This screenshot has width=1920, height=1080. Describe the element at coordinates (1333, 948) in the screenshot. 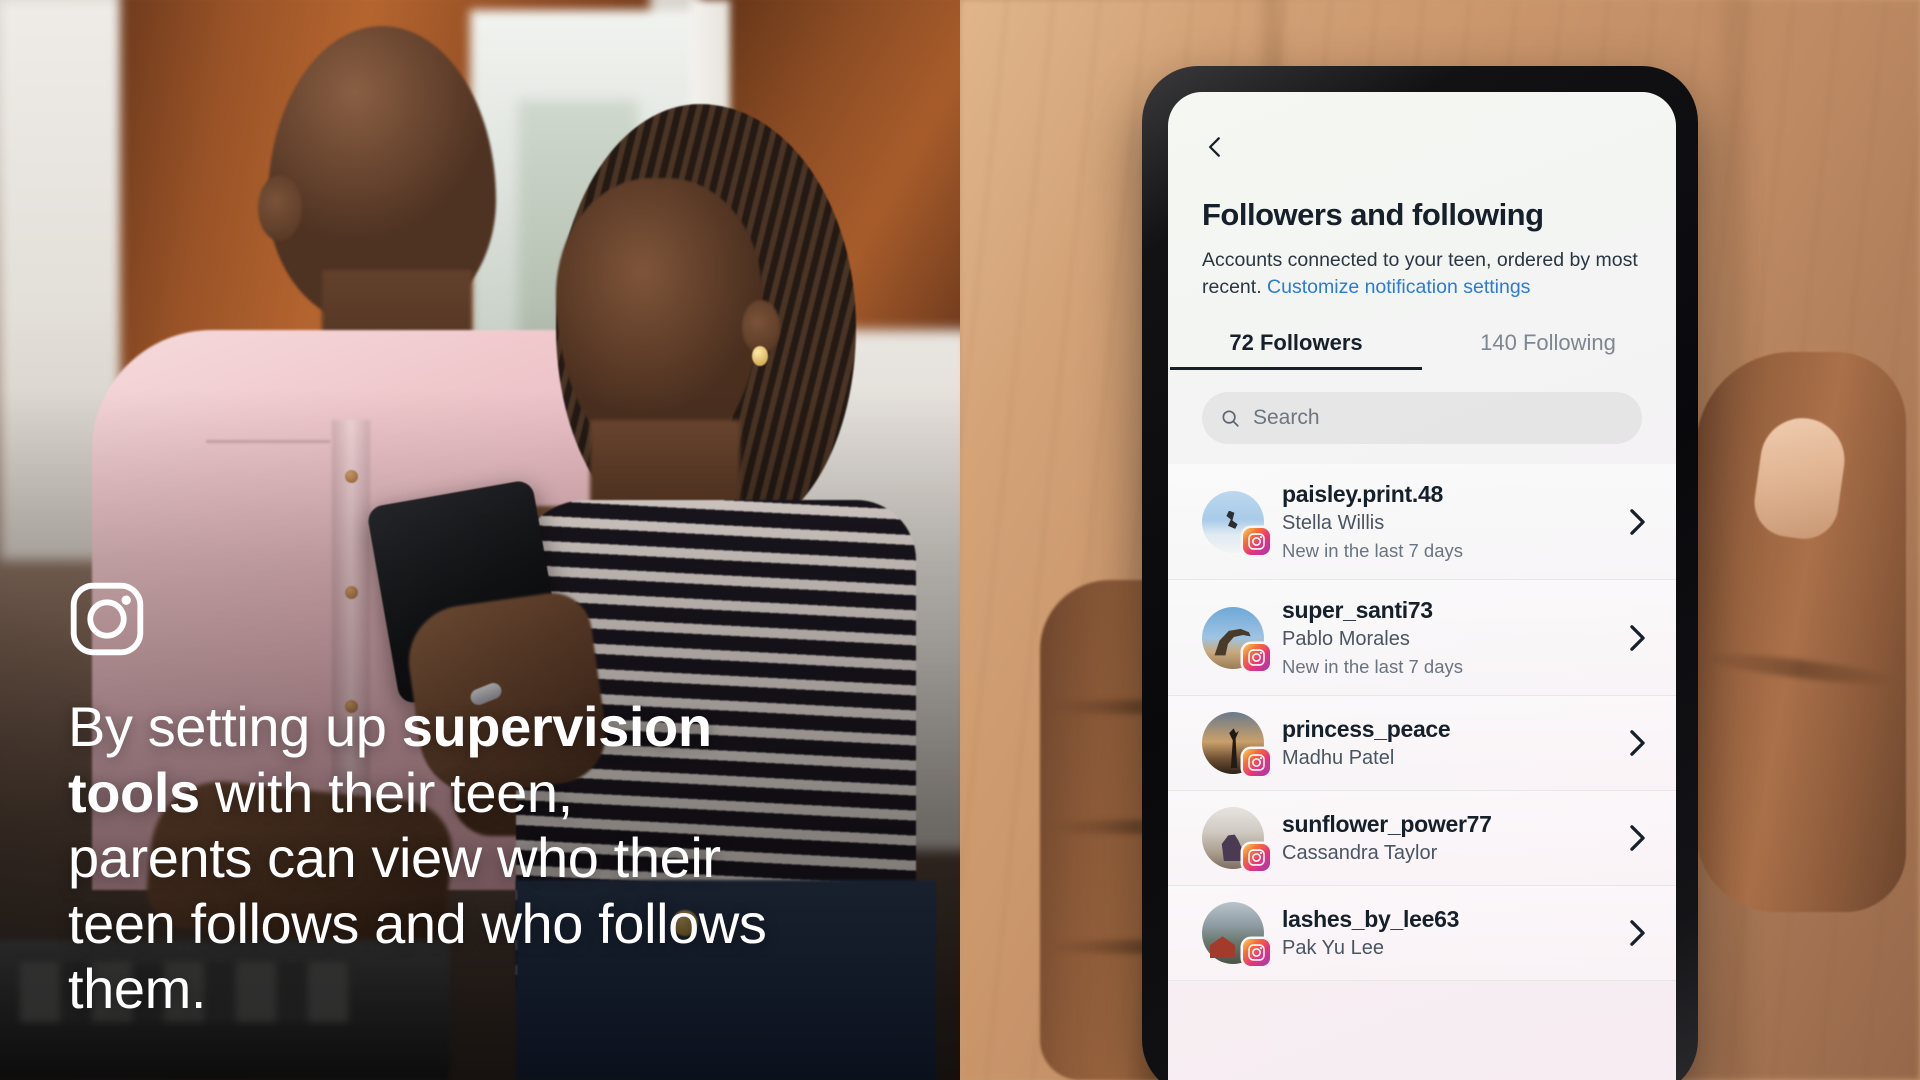

I see `account-fullname: Pak Yu Lee` at that location.